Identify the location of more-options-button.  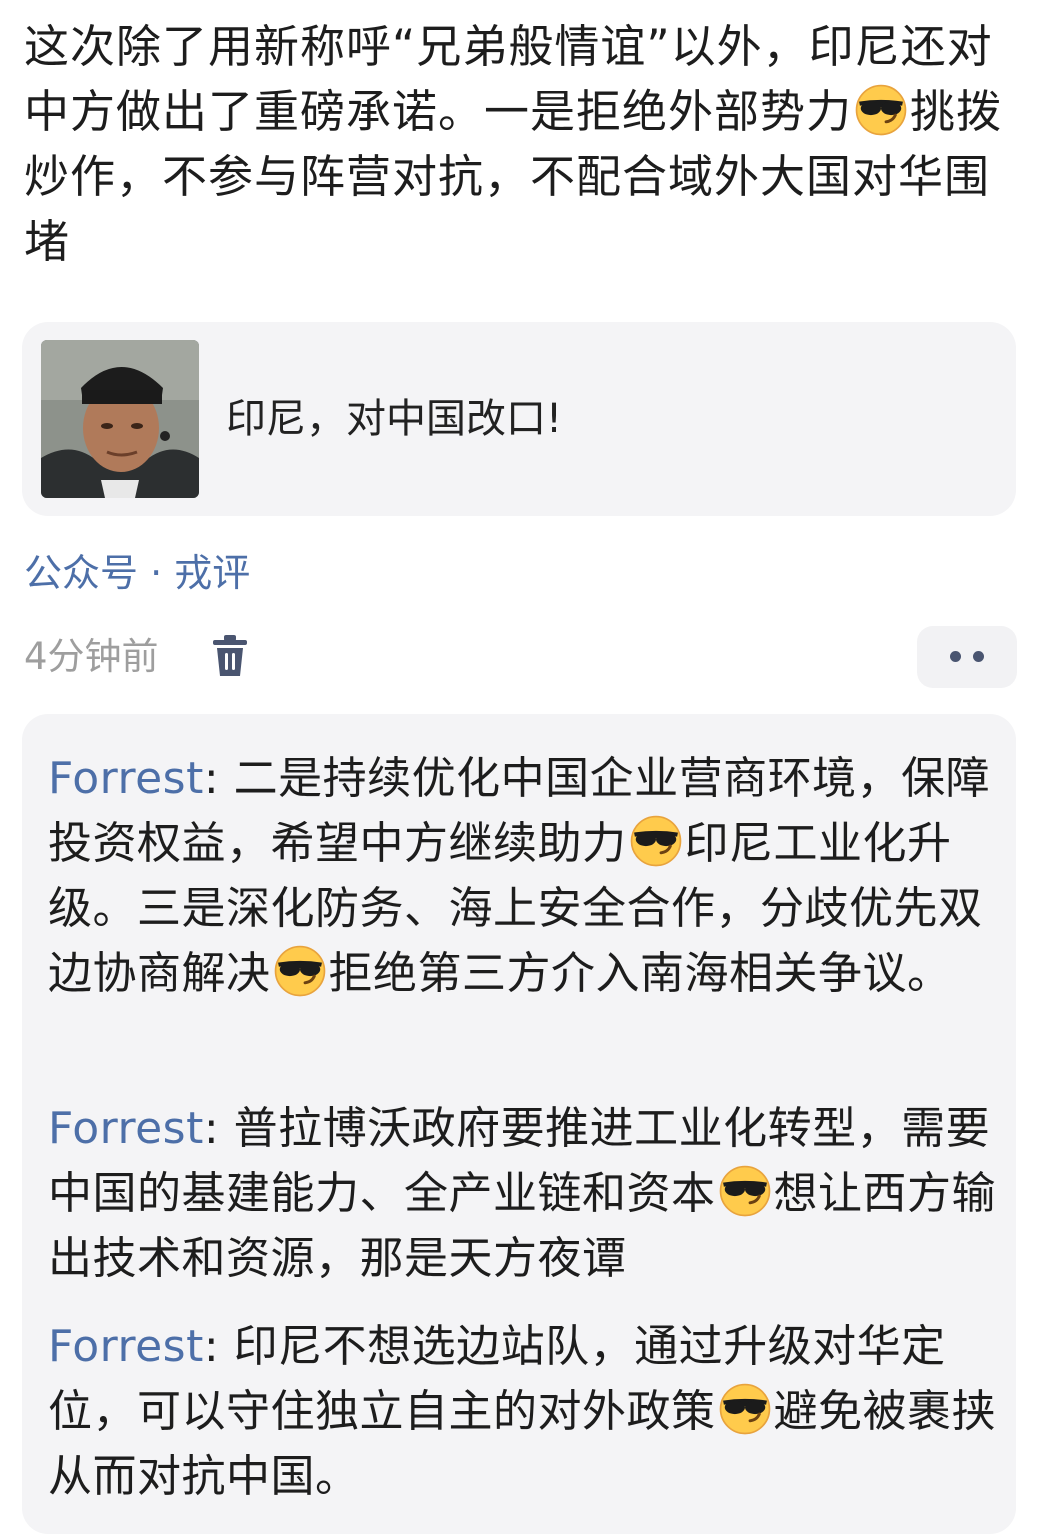
(967, 657).